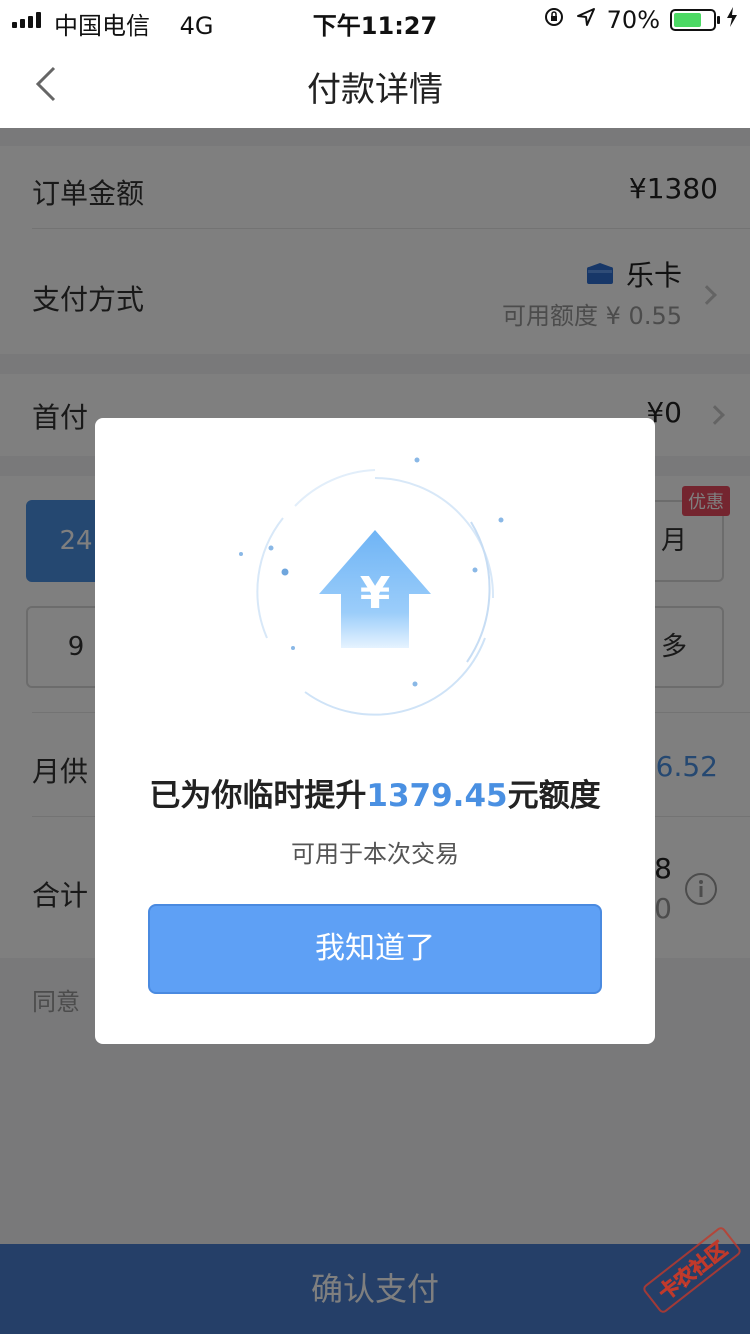 The image size is (750, 1334). What do you see at coordinates (437, 796) in the screenshot?
I see `headline-amount: 1379.45` at bounding box center [437, 796].